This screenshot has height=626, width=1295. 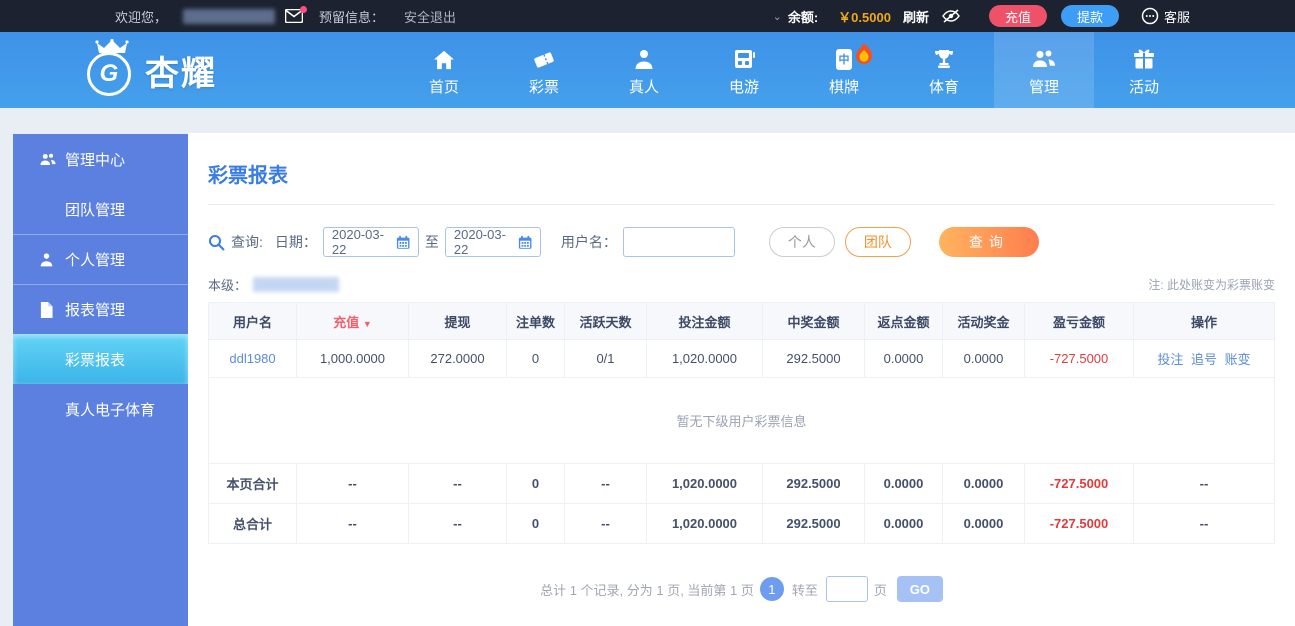 What do you see at coordinates (1043, 87) in the screenshot?
I see `nav-item-label: 管理` at bounding box center [1043, 87].